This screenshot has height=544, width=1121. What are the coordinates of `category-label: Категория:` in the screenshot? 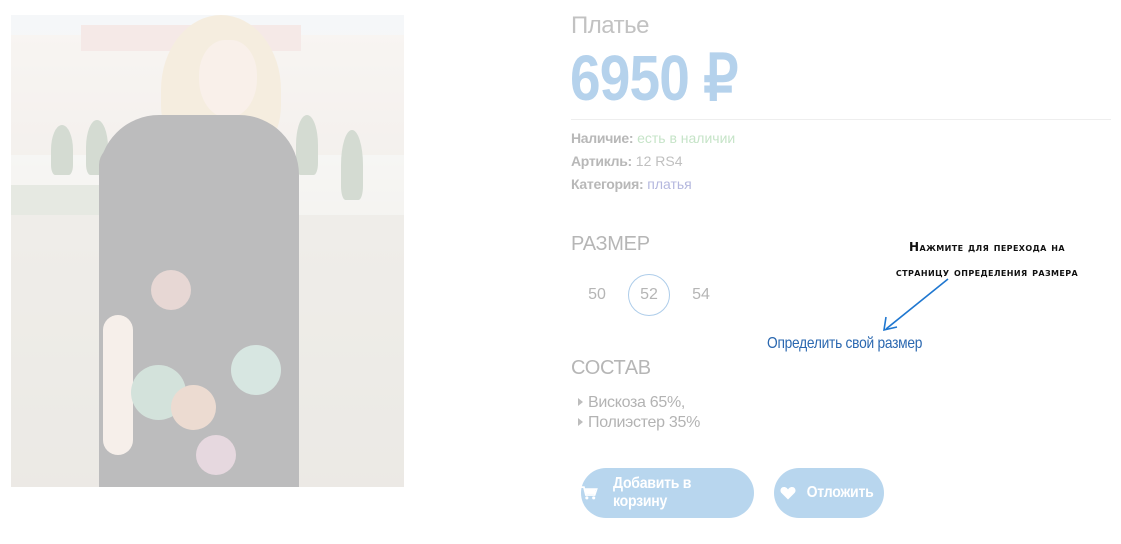 It's located at (607, 184).